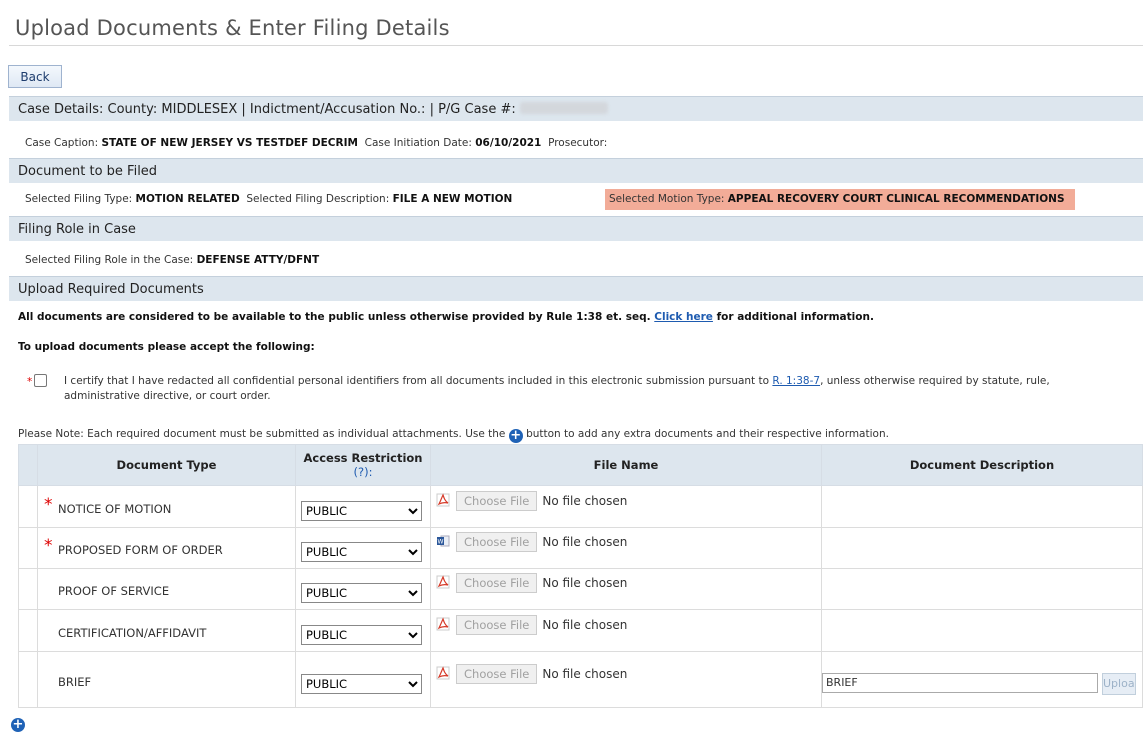  I want to click on public-notice-after: for additional information., so click(795, 317).